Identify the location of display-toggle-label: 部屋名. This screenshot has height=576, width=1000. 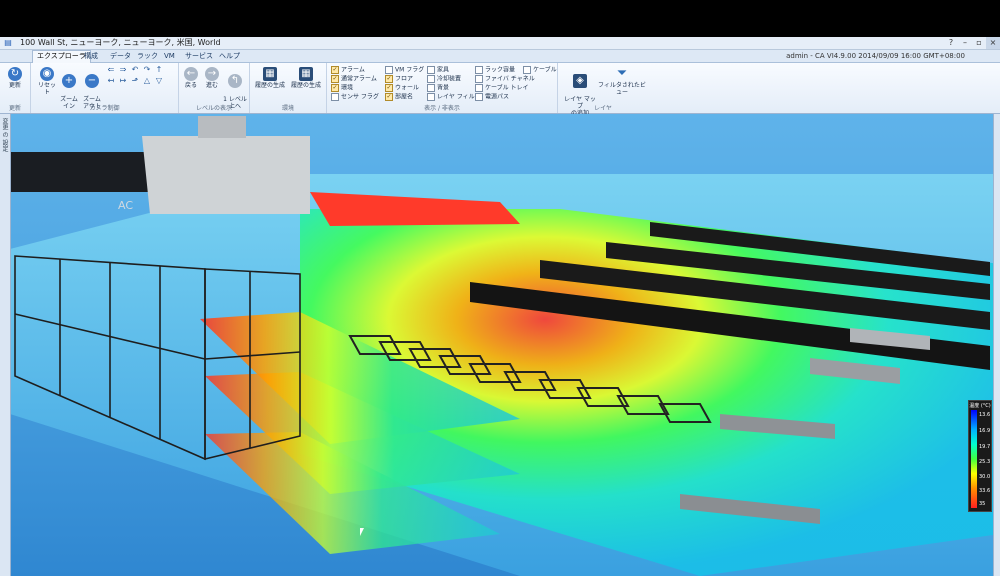
(404, 97).